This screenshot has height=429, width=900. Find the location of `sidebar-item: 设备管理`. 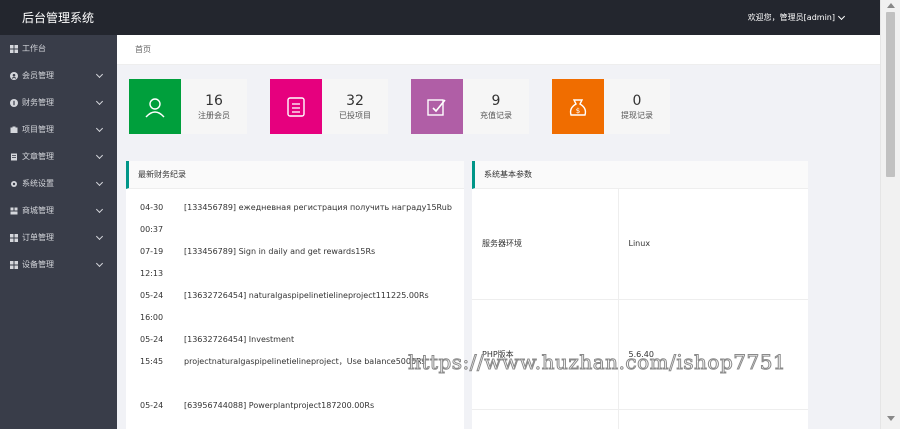

sidebar-item: 设备管理 is located at coordinates (58, 264).